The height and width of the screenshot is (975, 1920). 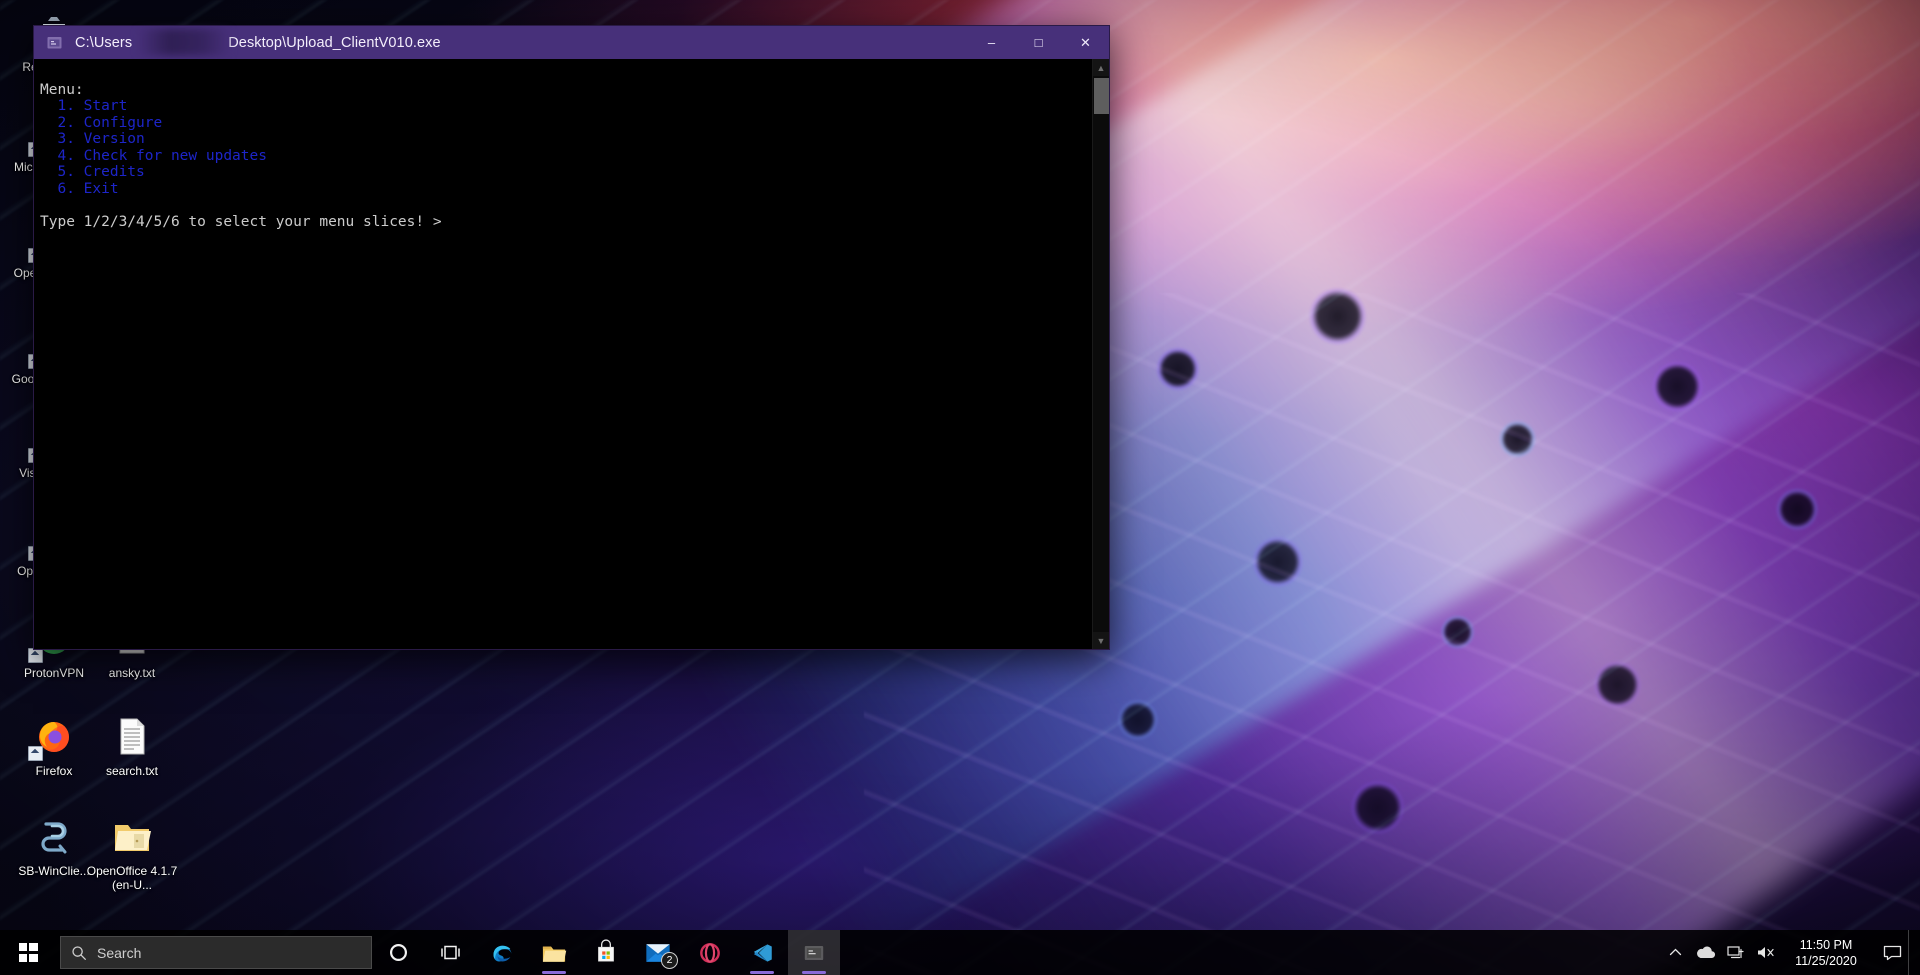 I want to click on chevron-up-icon, so click(x=1675, y=952).